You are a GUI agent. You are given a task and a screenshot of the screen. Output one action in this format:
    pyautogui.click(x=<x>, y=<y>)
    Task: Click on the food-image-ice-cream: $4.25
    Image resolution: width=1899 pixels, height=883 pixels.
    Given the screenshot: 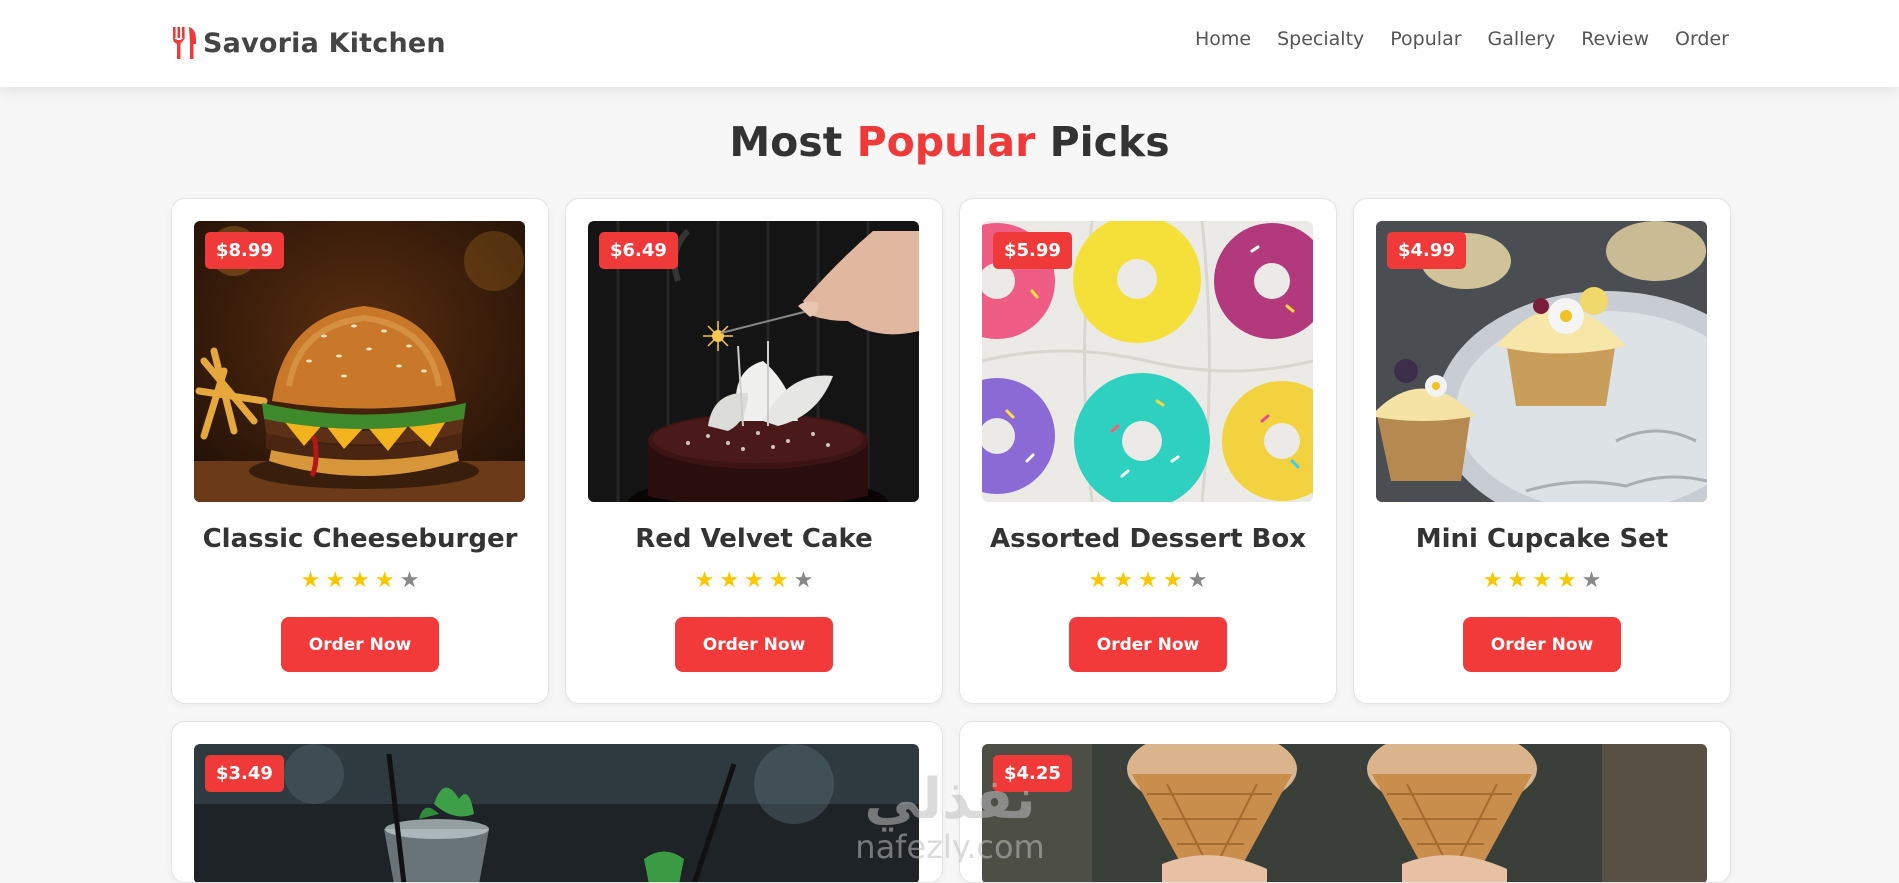 What is the action you would take?
    pyautogui.click(x=1344, y=813)
    